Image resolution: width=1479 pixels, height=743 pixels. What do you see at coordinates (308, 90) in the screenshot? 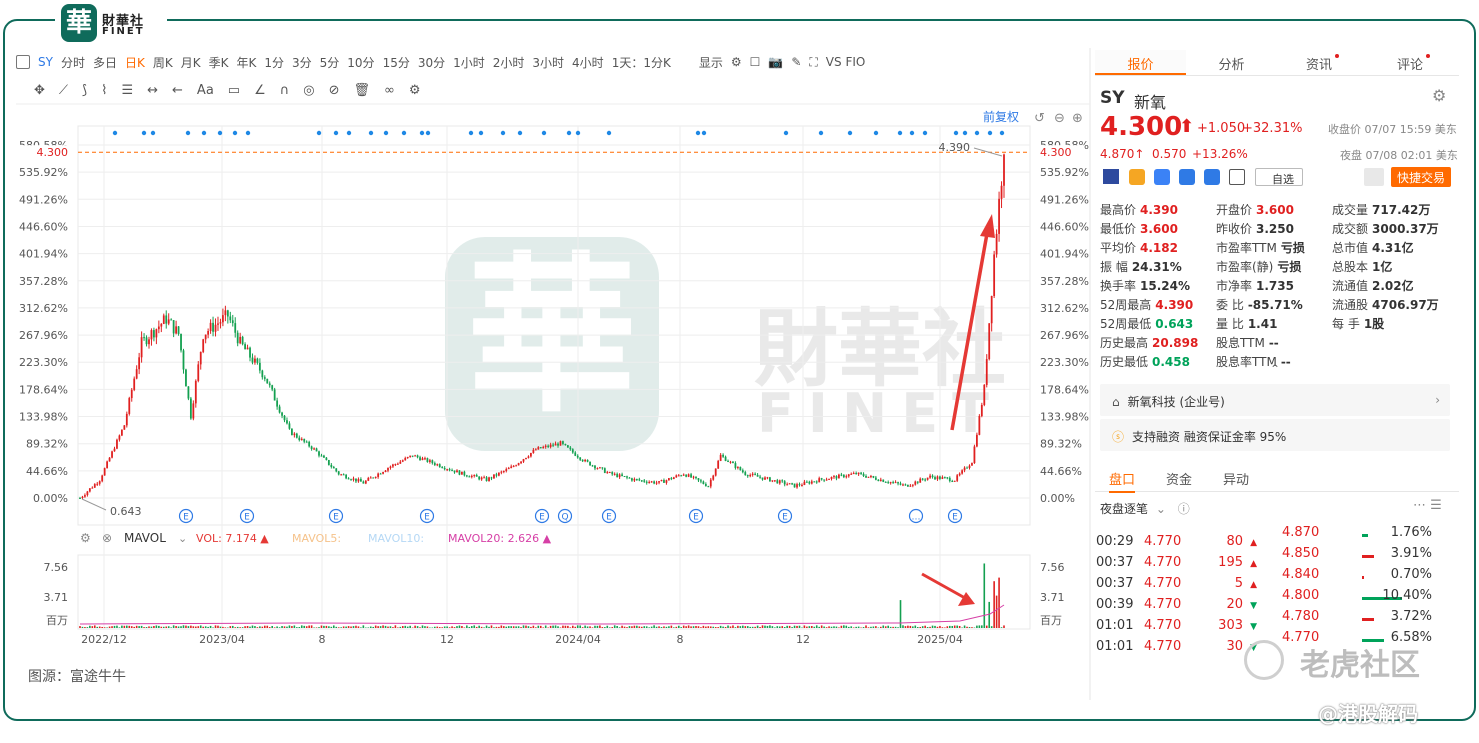
I see `eye-icon: ◎` at bounding box center [308, 90].